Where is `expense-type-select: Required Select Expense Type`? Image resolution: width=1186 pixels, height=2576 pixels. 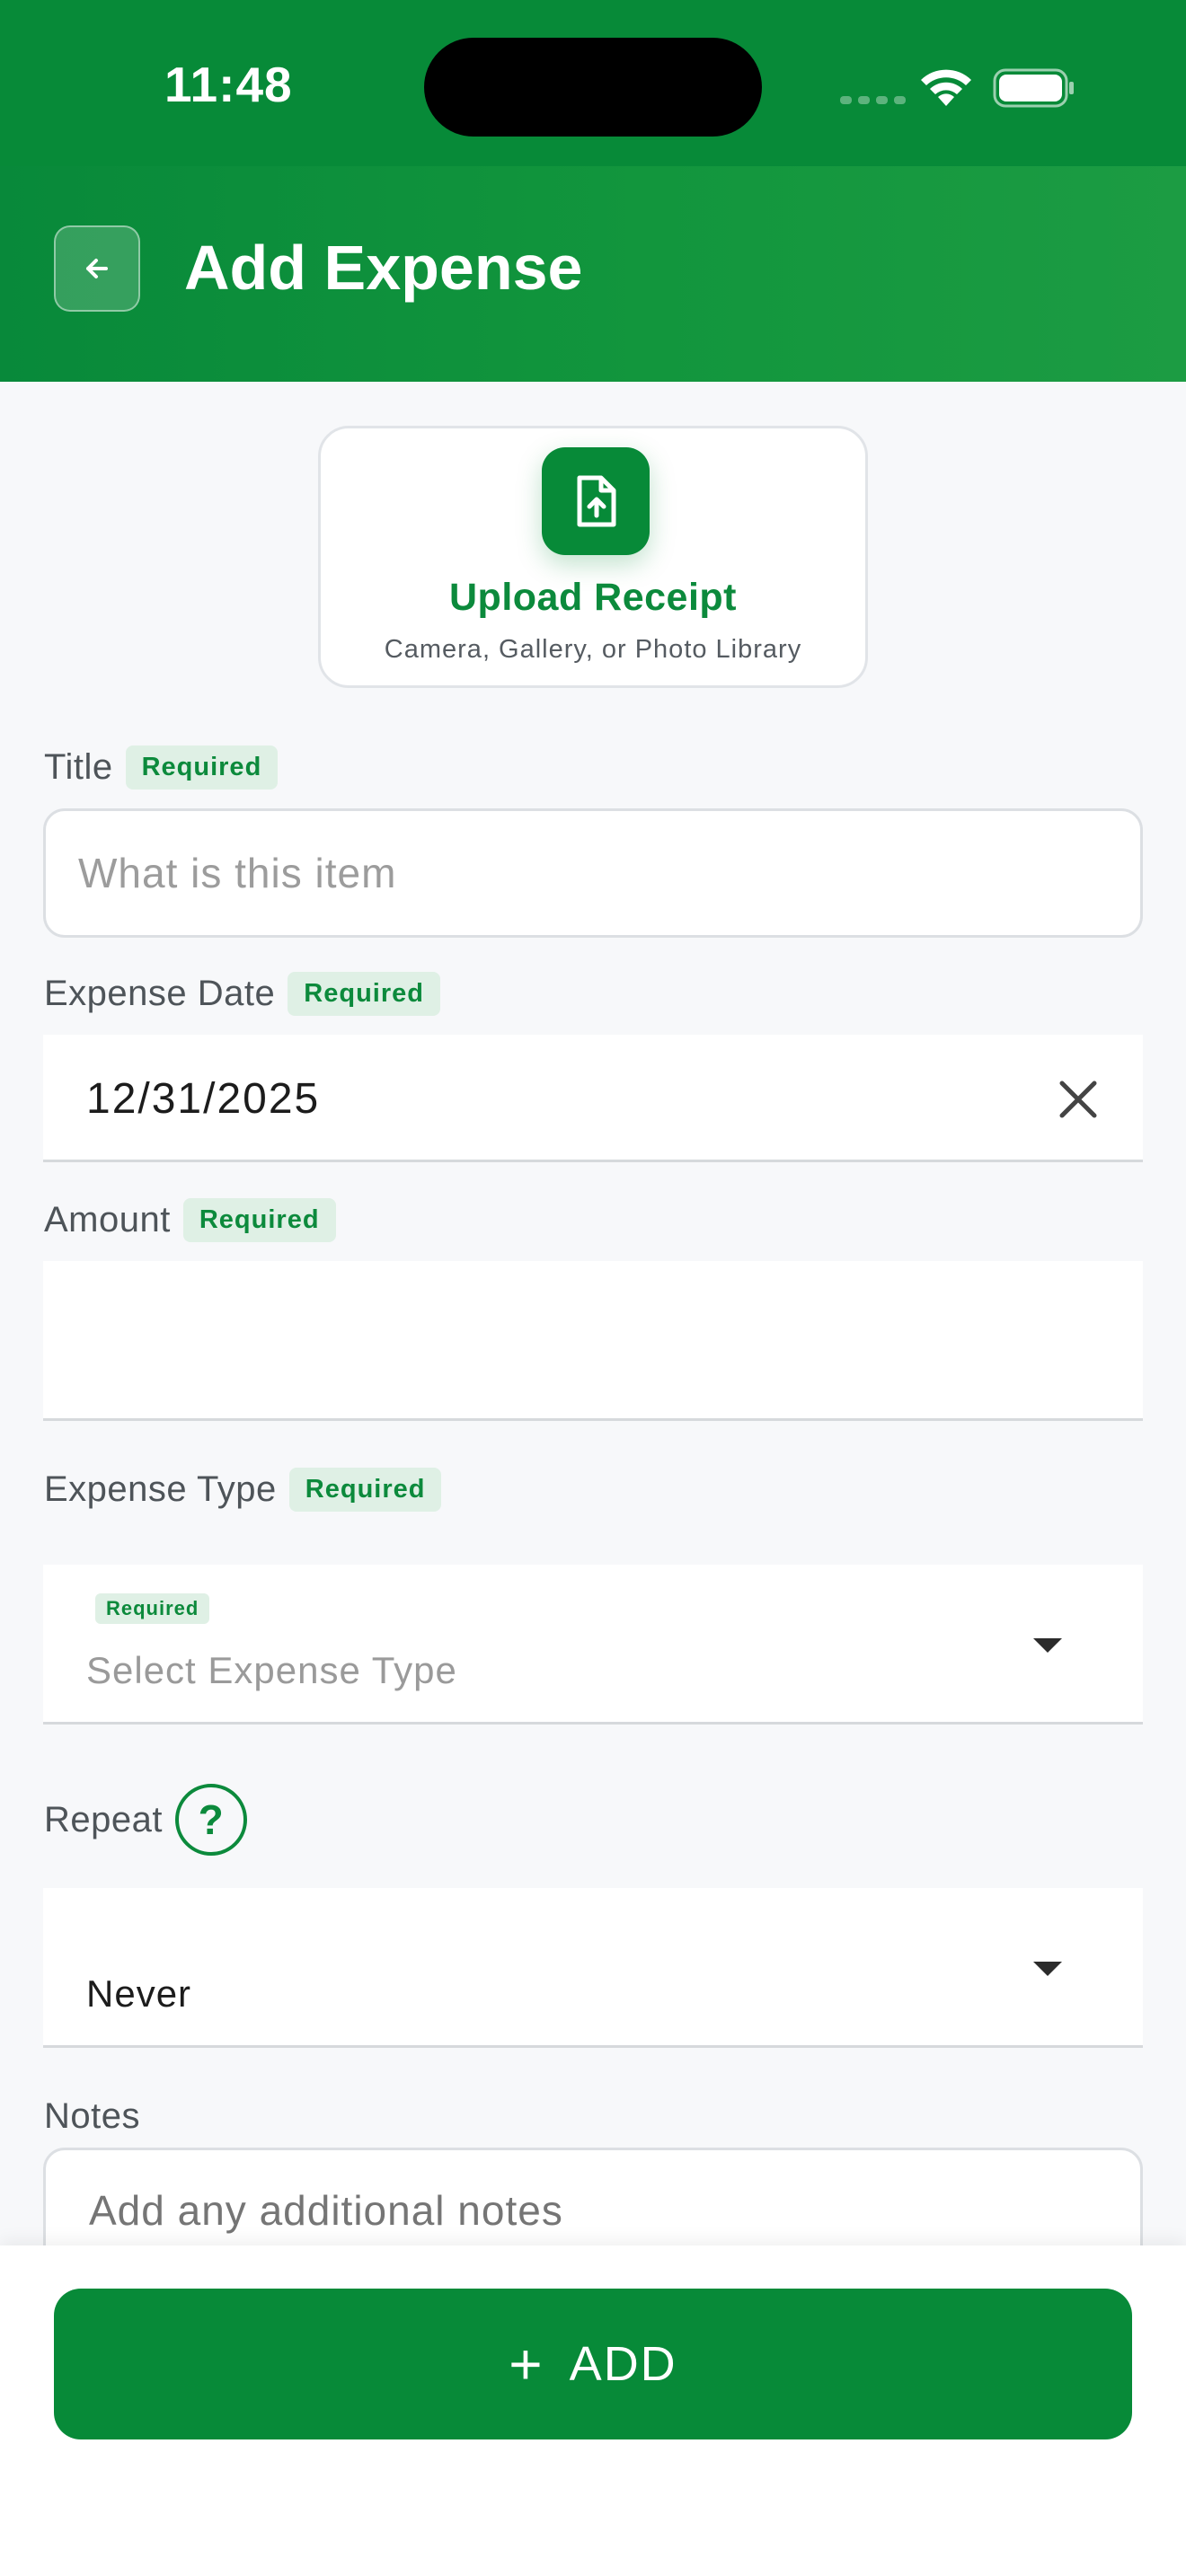 expense-type-select: Required Select Expense Type is located at coordinates (593, 1645).